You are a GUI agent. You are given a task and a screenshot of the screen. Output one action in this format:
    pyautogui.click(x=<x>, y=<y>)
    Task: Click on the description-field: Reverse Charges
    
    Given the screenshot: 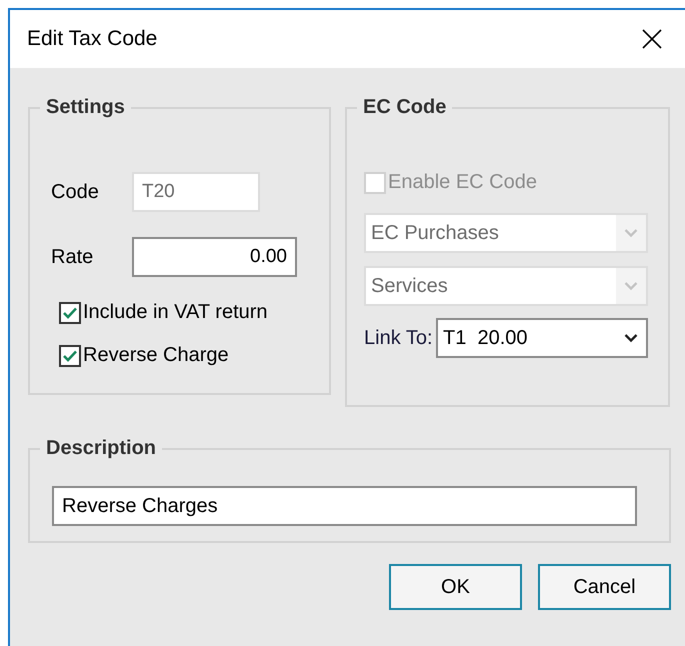 What is the action you would take?
    pyautogui.click(x=344, y=506)
    